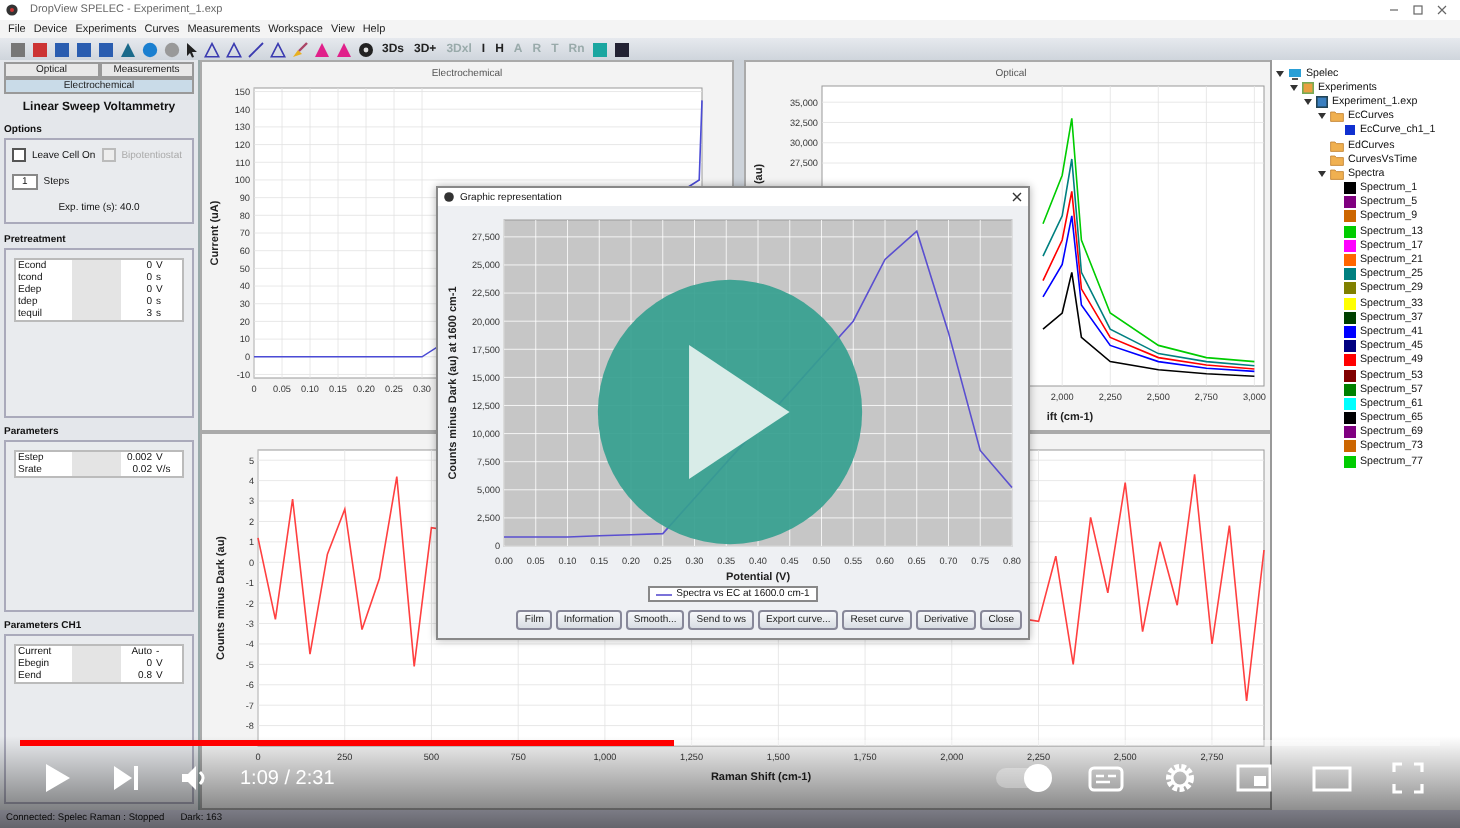 This screenshot has height=828, width=1460. What do you see at coordinates (1295, 73) in the screenshot?
I see `computer-icon` at bounding box center [1295, 73].